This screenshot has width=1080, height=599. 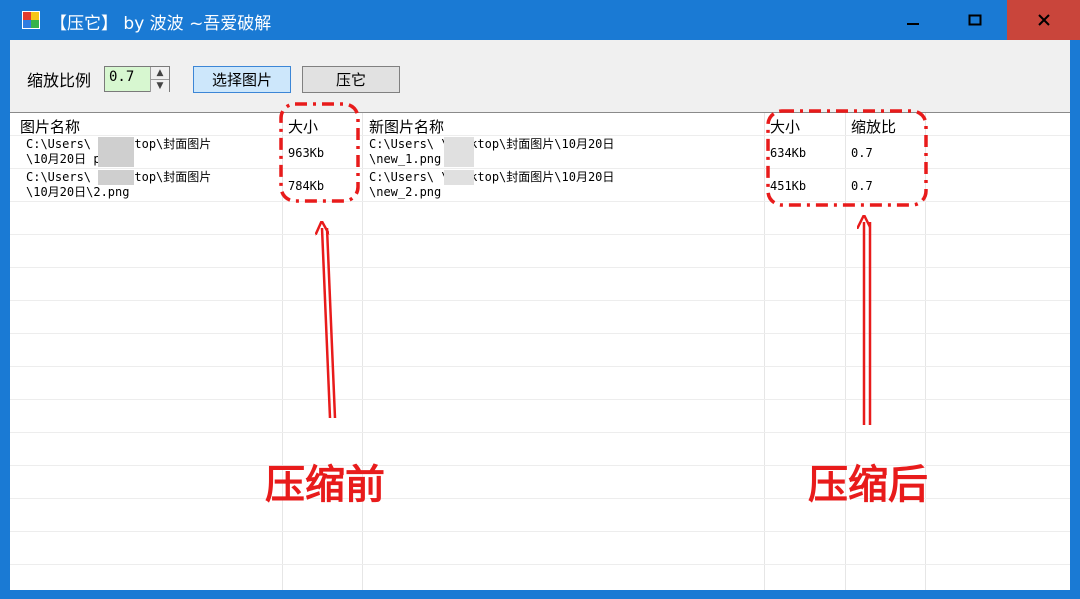 I want to click on highlight-before-size, so click(x=319, y=152).